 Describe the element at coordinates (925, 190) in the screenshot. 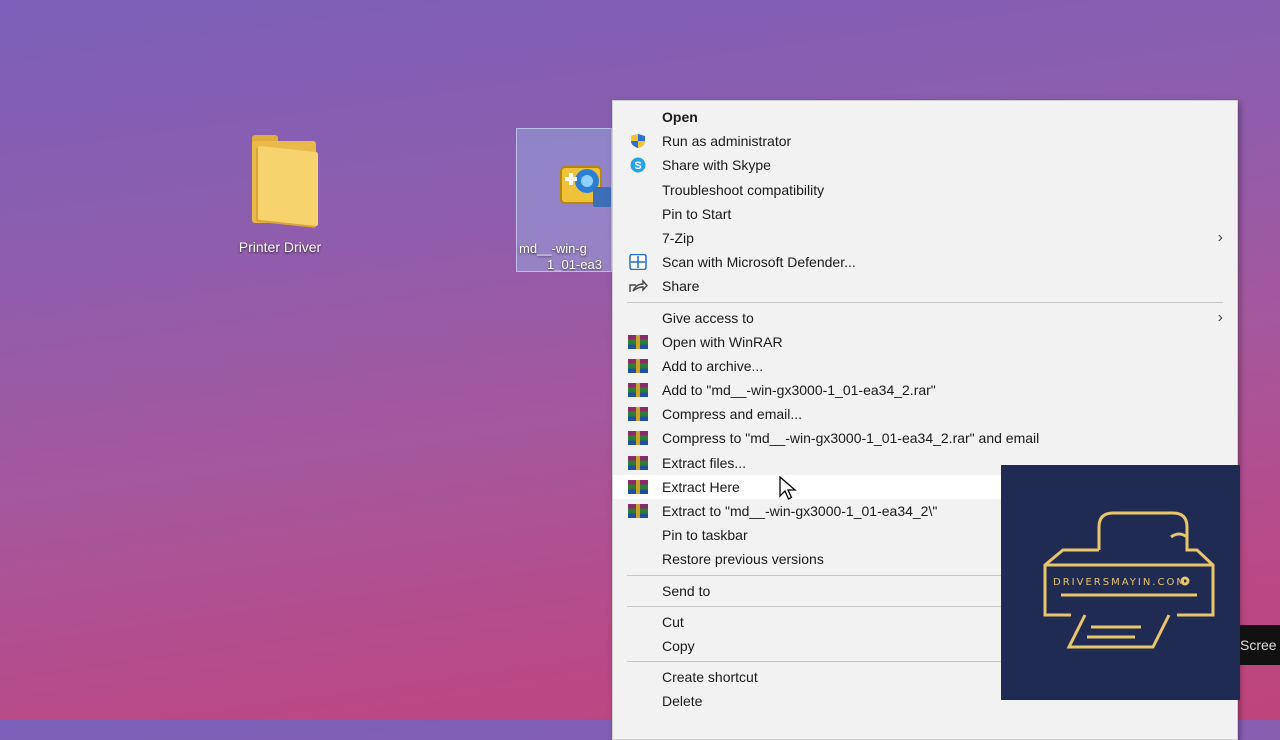

I see `menu-item-troubleshoot-compatibility: Troubleshoot compatibility` at that location.